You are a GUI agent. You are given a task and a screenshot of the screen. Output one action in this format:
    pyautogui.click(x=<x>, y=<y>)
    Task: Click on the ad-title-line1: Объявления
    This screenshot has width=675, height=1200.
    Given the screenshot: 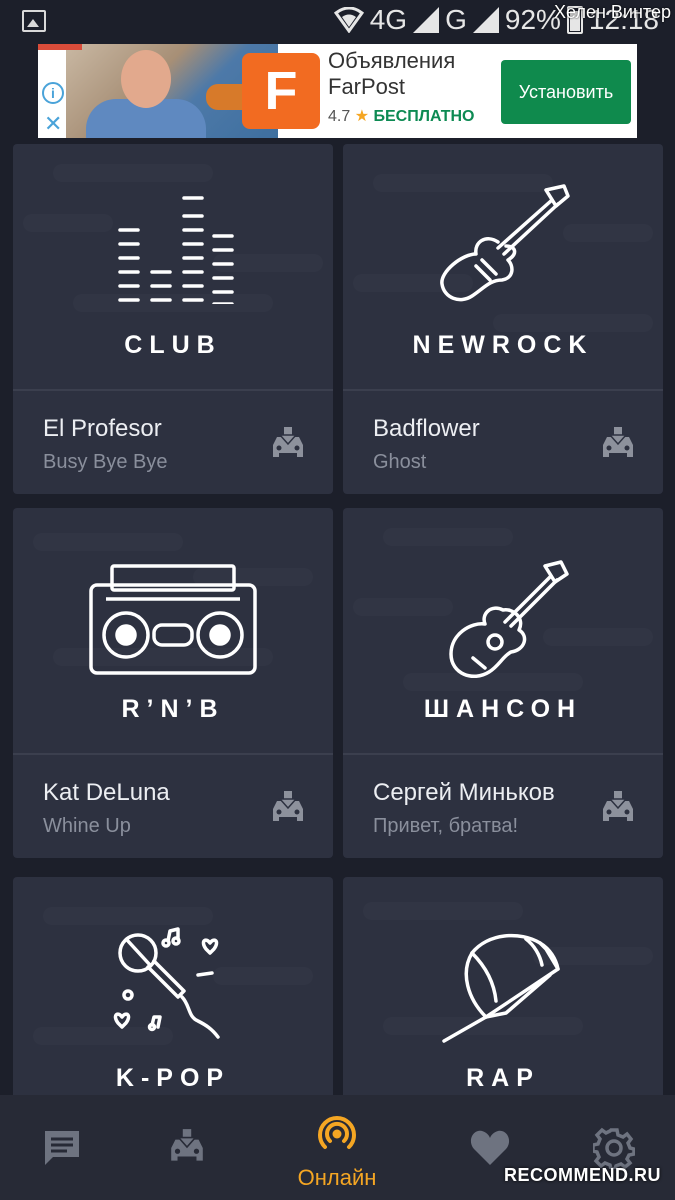 What is the action you would take?
    pyautogui.click(x=392, y=60)
    